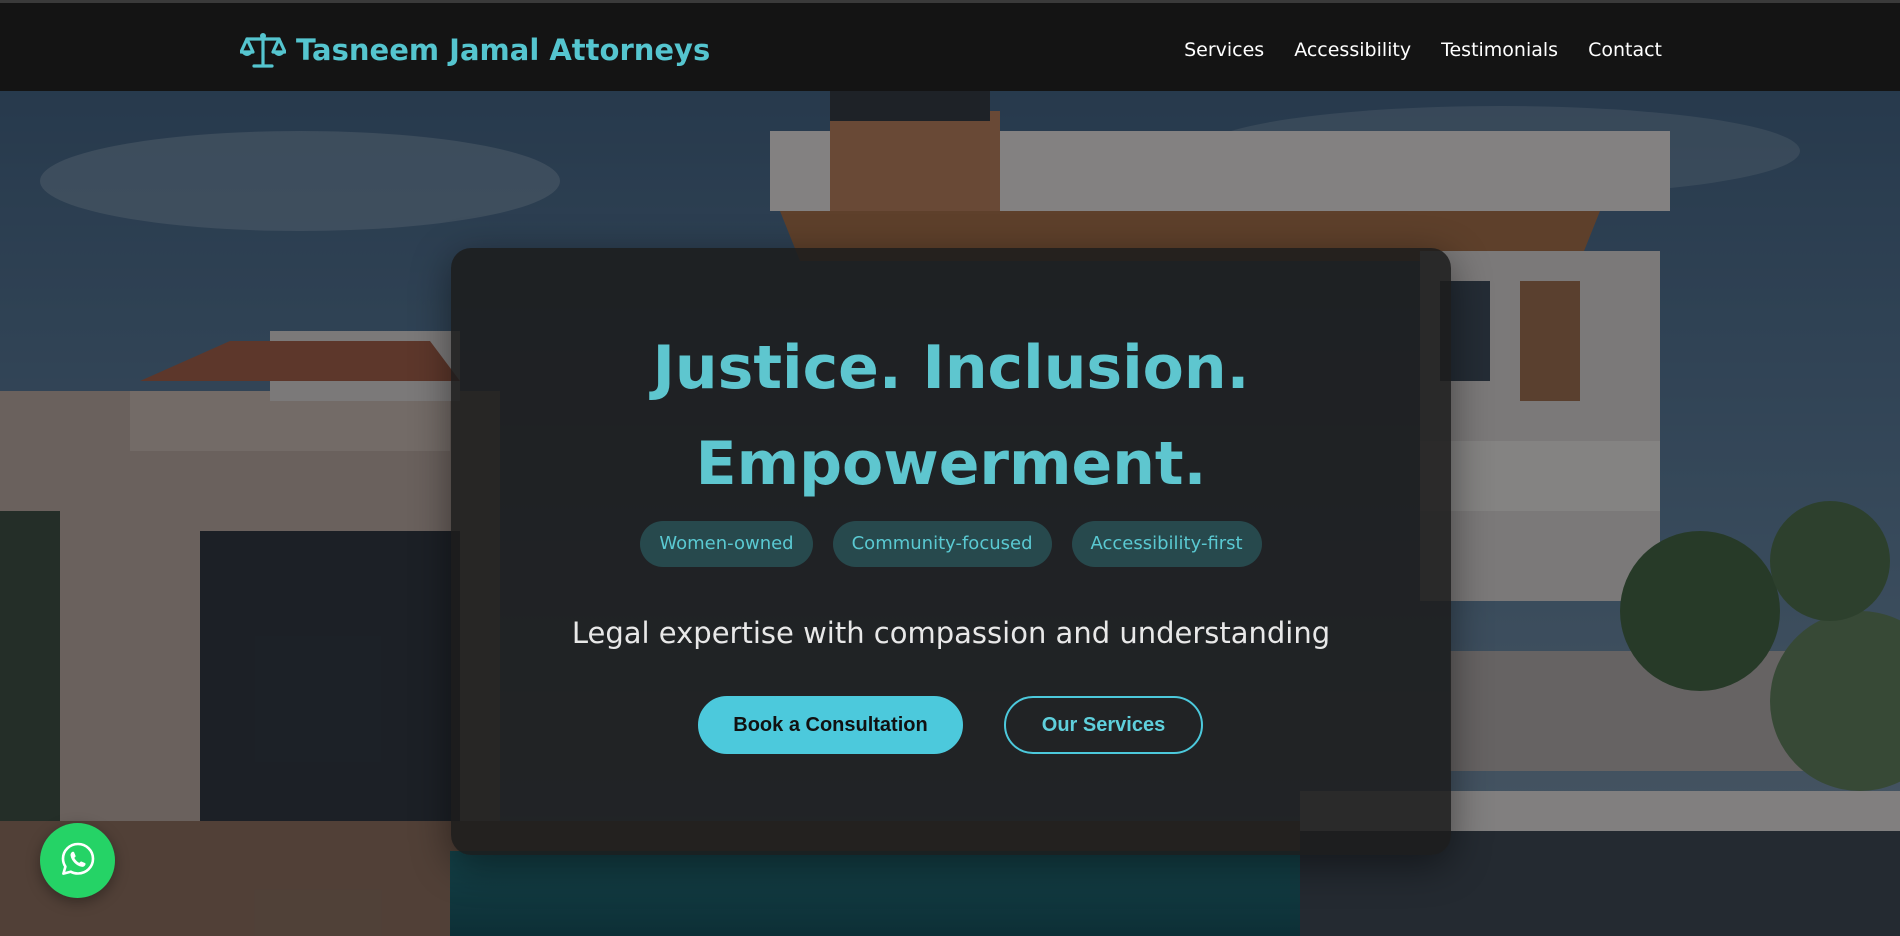  Describe the element at coordinates (951, 464) in the screenshot. I see `hero-headline-line-2: Empowerment.` at that location.